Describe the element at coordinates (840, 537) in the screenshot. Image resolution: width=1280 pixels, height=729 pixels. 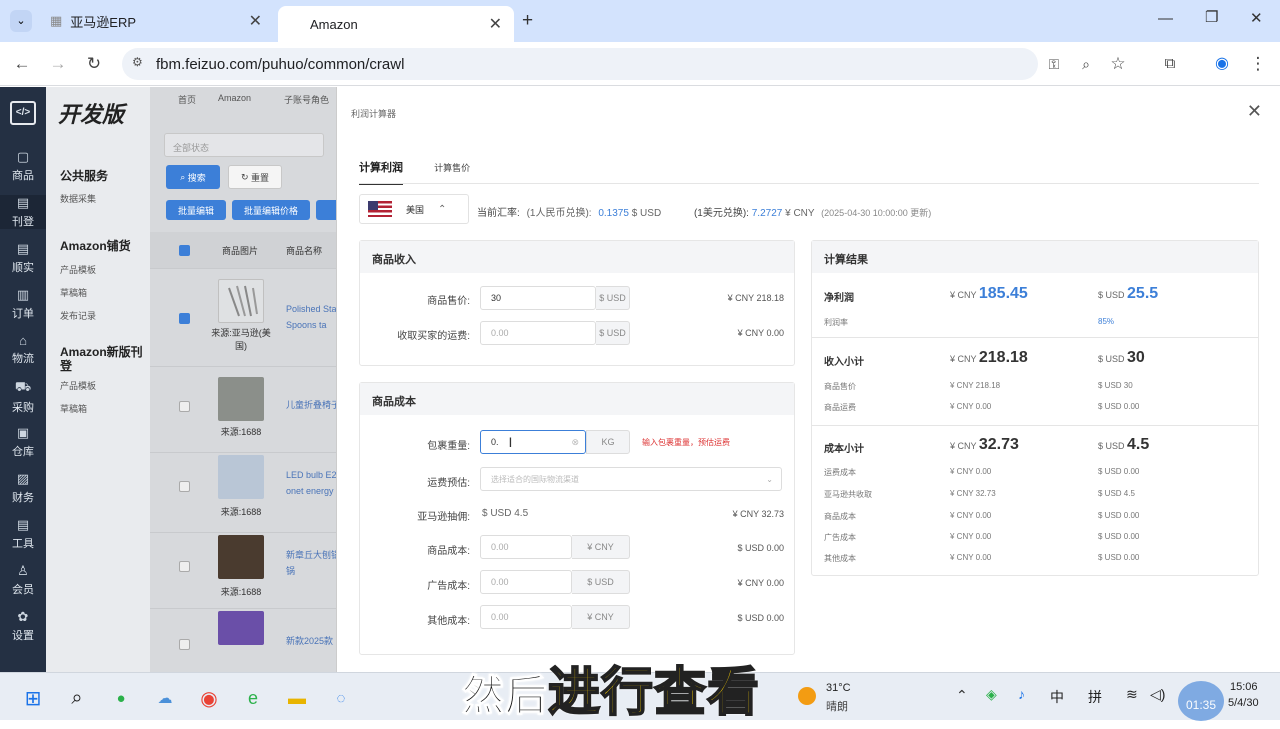
I see `cost-row-label: 广告成本` at that location.